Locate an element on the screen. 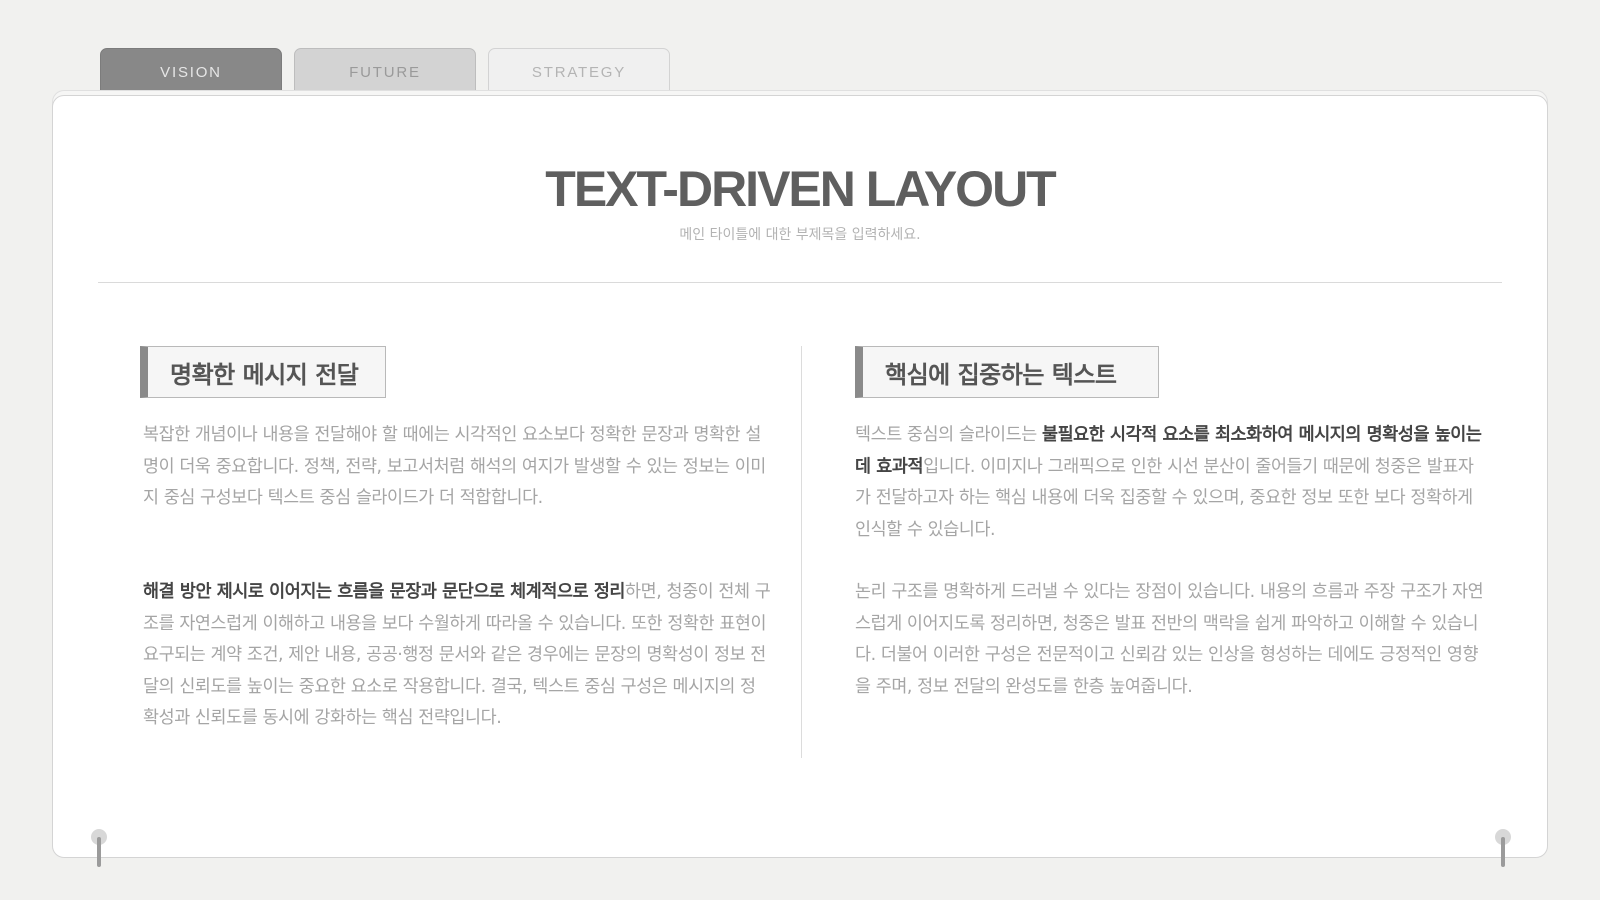 The image size is (1600, 900). right-section-heading: 핵심에 집중하는 텍스트 is located at coordinates (1007, 372).